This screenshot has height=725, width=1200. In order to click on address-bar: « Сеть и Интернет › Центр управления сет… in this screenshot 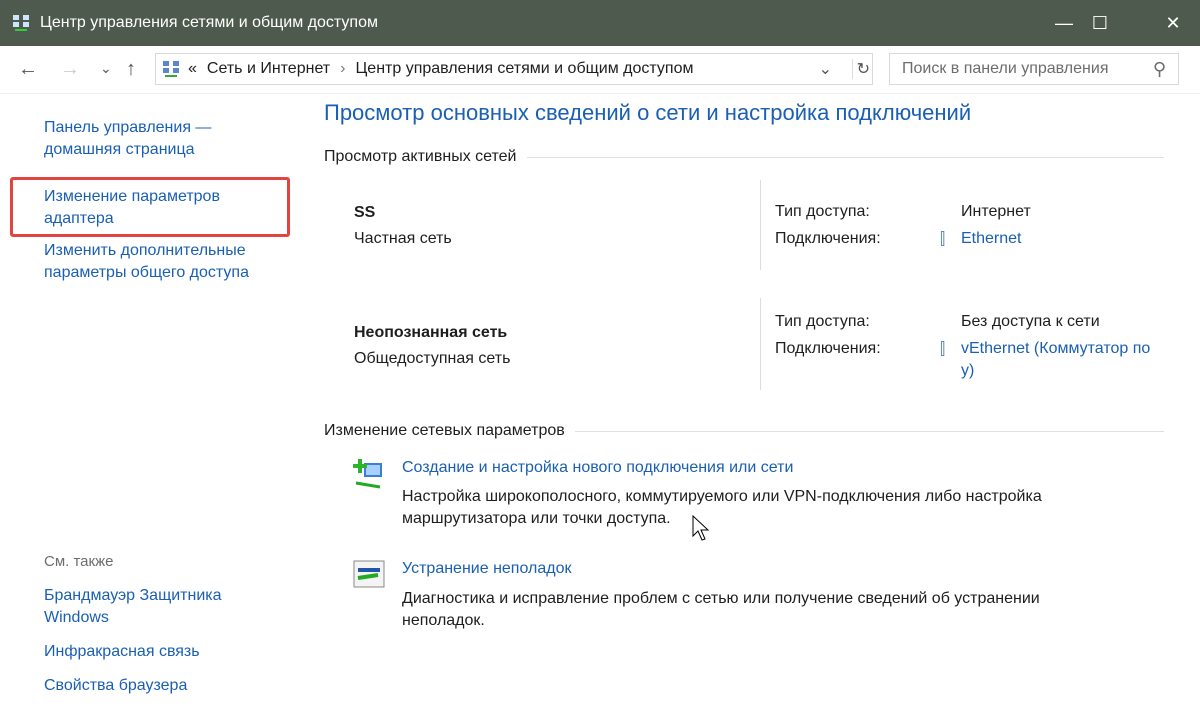, I will do `click(514, 69)`.